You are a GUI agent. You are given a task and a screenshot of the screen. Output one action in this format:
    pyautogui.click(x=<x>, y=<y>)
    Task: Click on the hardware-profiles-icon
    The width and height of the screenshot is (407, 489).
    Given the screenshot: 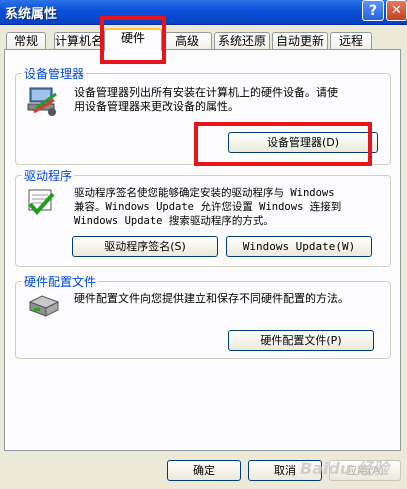 What is the action you would take?
    pyautogui.click(x=44, y=306)
    